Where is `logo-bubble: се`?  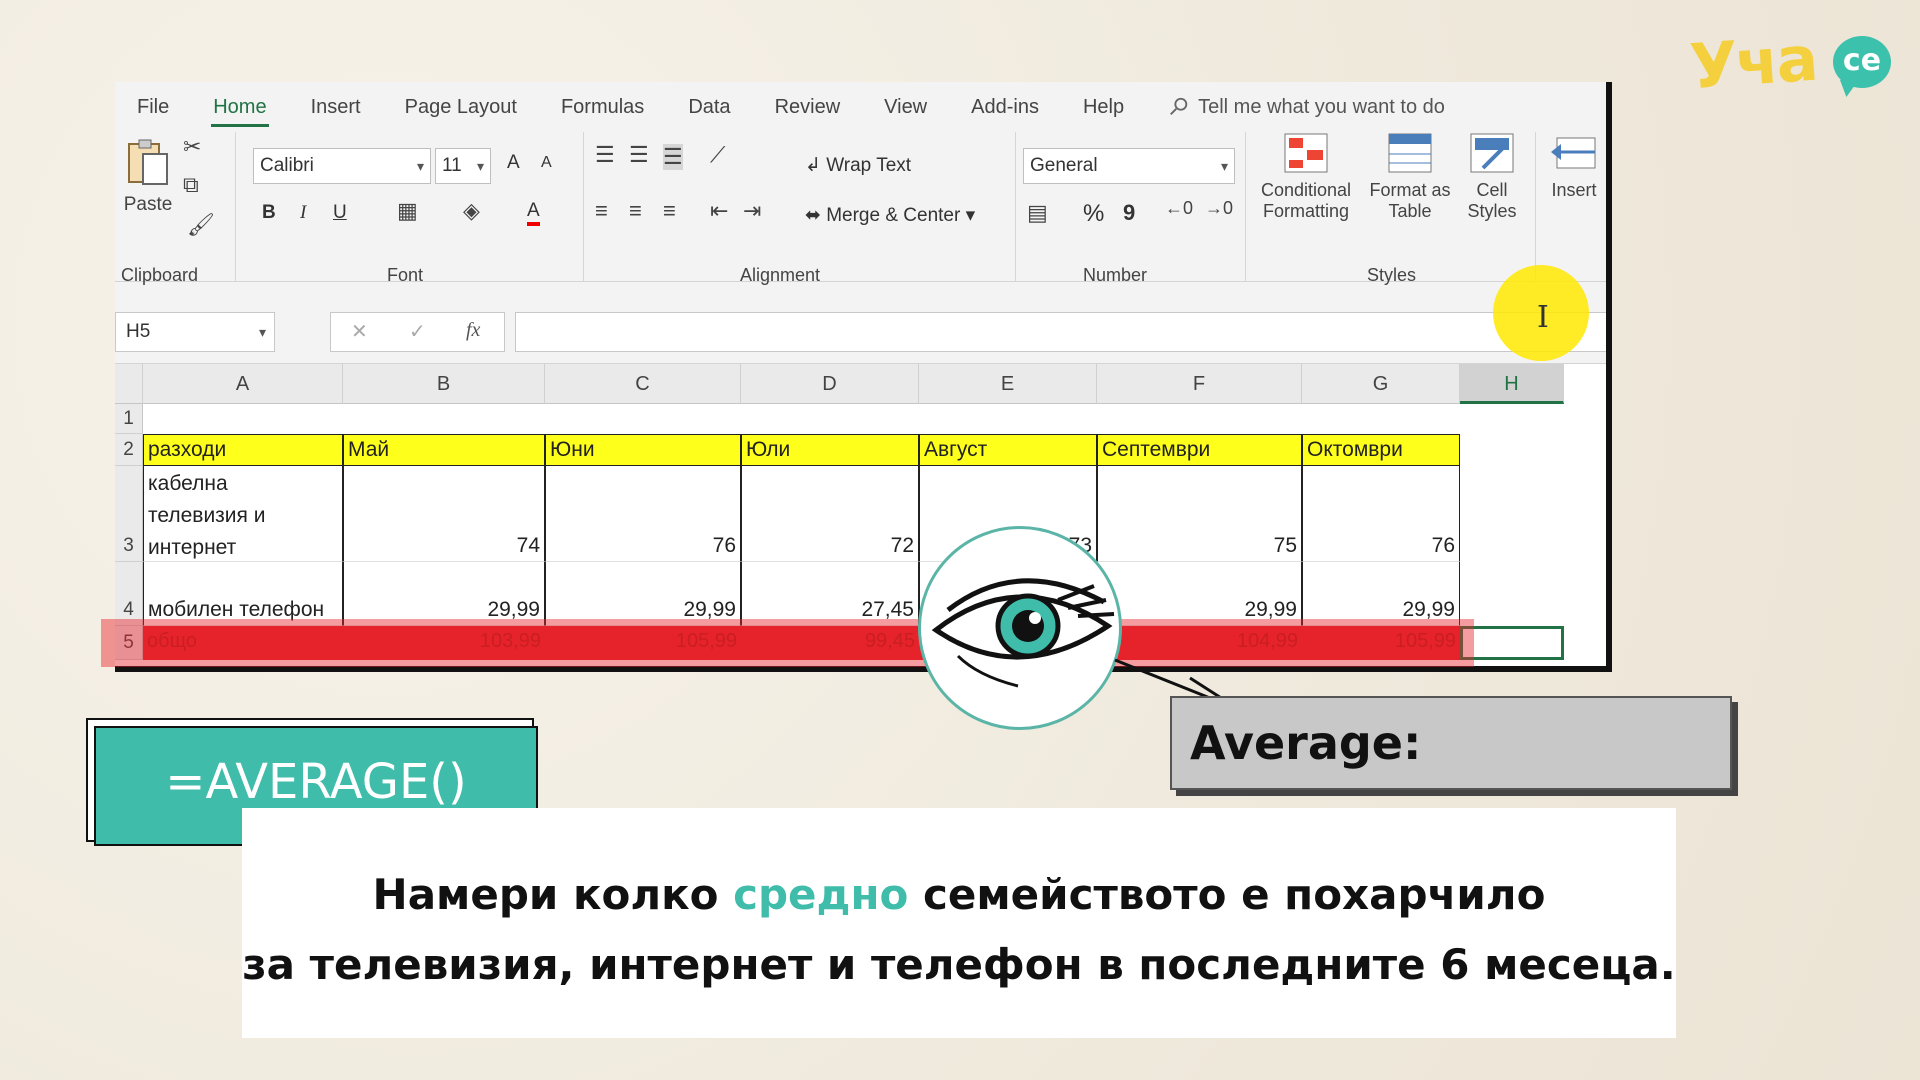
logo-bubble: се is located at coordinates (1862, 62).